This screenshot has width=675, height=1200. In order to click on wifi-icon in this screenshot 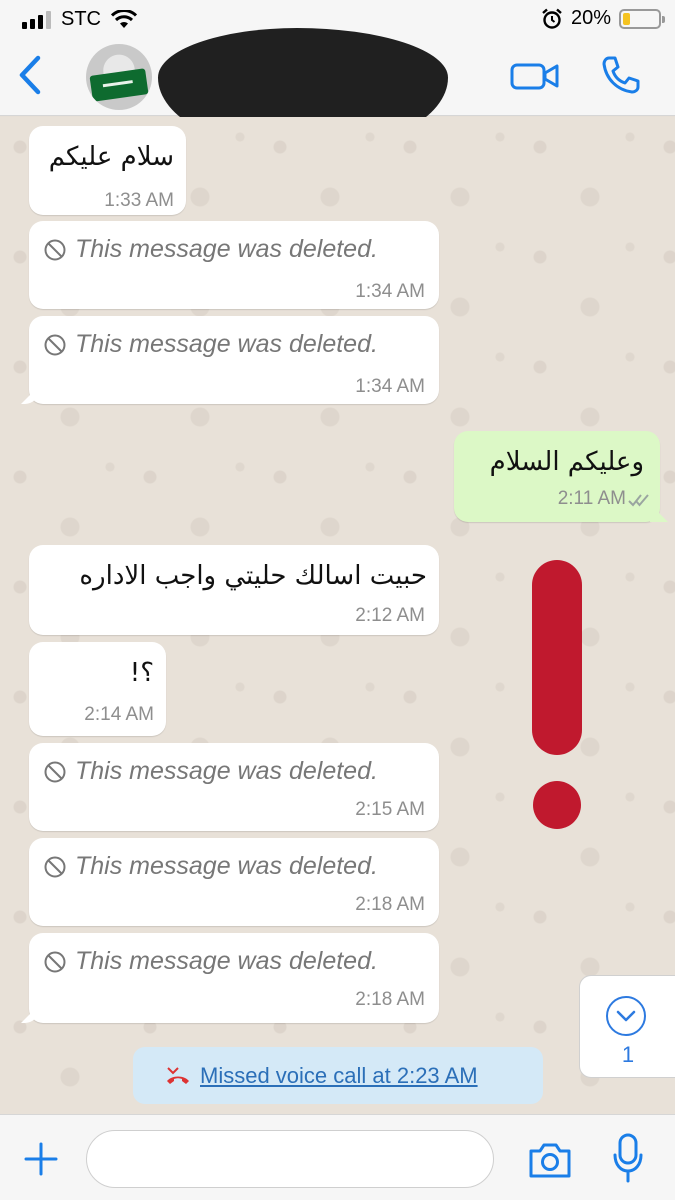, I will do `click(124, 18)`.